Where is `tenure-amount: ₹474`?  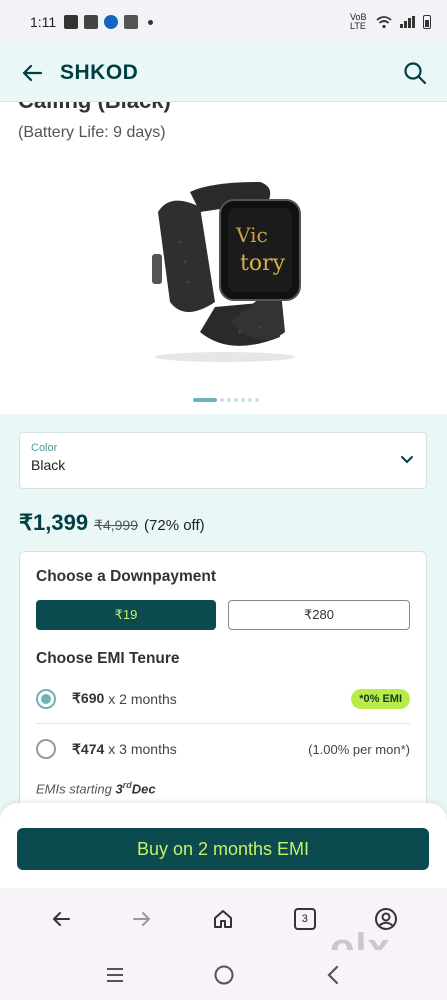
tenure-amount: ₹474 is located at coordinates (88, 748).